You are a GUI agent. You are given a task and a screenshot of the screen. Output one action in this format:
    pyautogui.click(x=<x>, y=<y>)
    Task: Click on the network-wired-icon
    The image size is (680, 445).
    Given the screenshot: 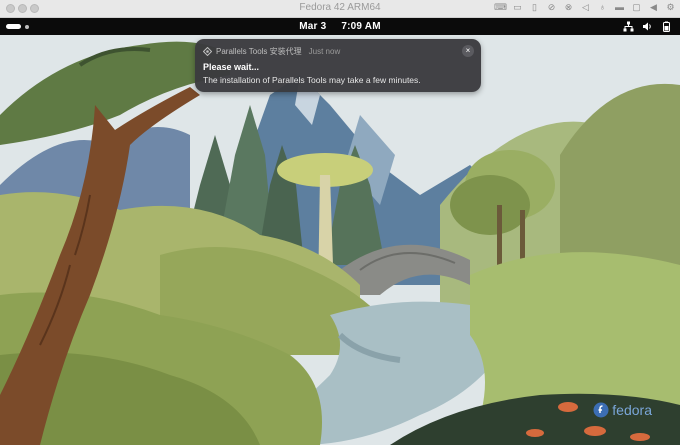 What is the action you would take?
    pyautogui.click(x=628, y=26)
    